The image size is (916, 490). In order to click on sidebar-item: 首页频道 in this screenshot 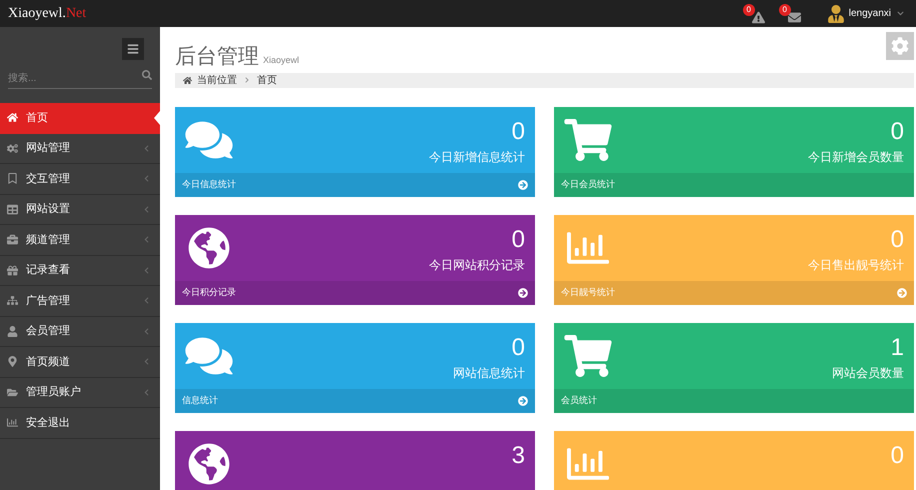, I will do `click(80, 362)`.